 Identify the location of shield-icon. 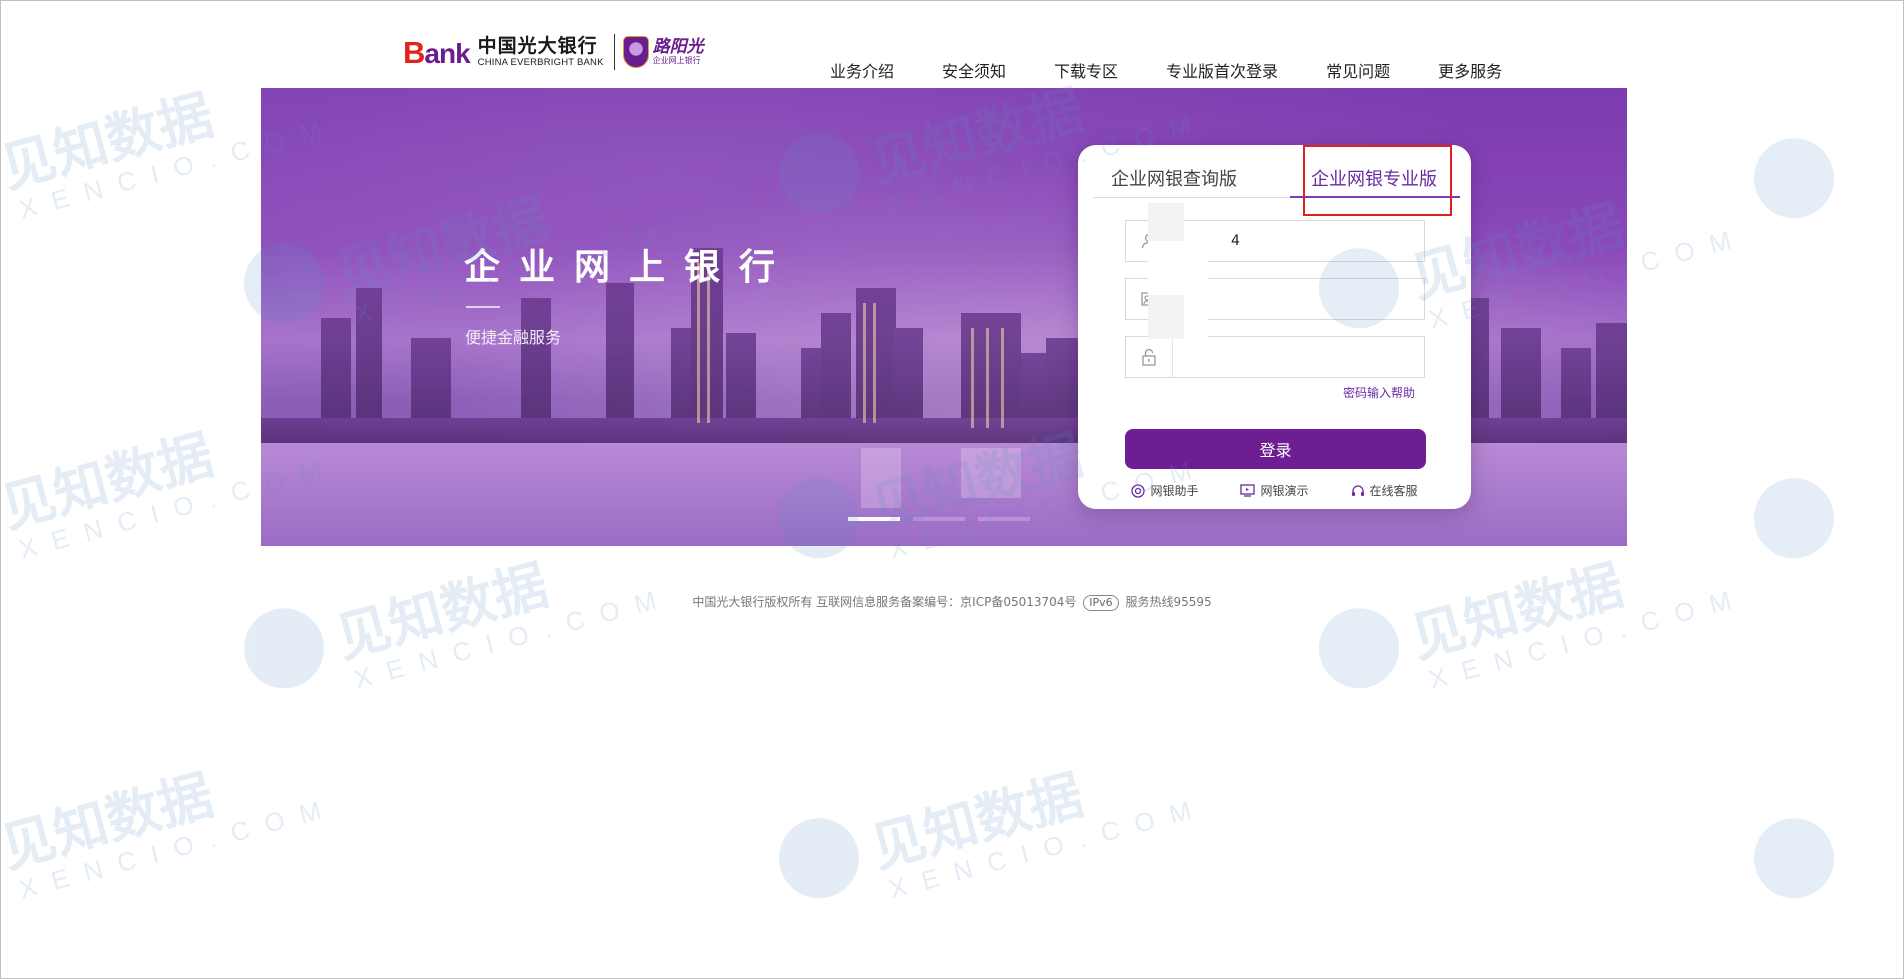
(635, 52).